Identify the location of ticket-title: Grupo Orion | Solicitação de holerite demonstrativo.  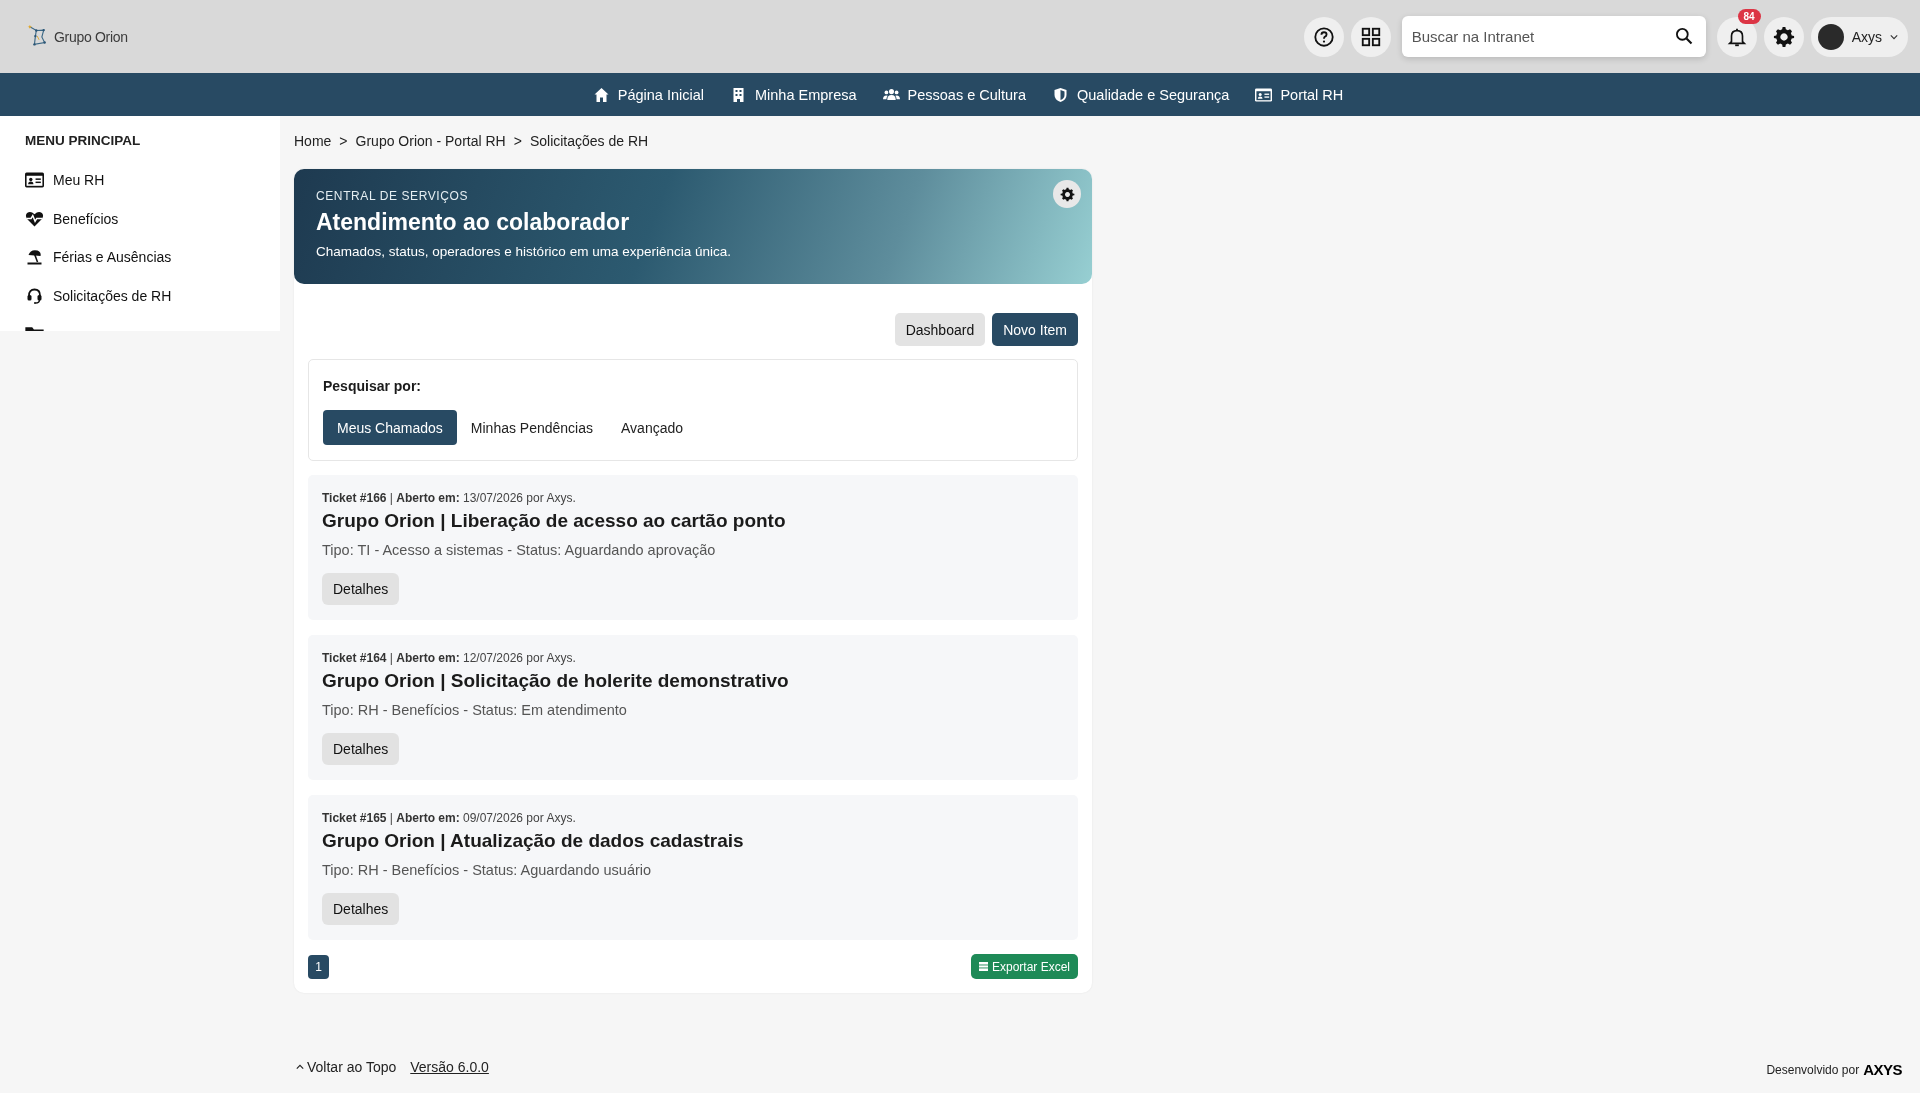
(556, 681).